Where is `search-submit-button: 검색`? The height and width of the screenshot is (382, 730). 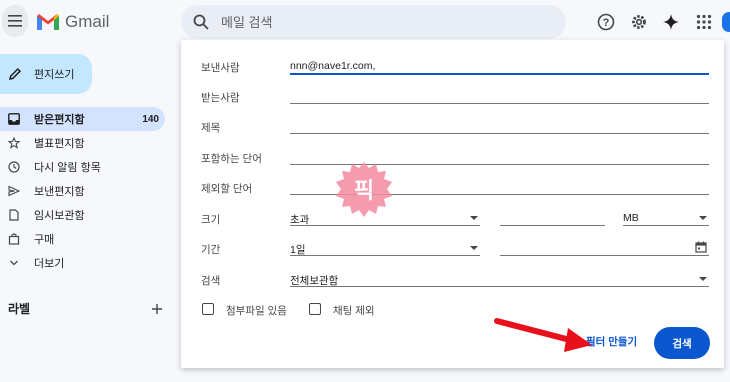
search-submit-button: 검색 is located at coordinates (682, 343).